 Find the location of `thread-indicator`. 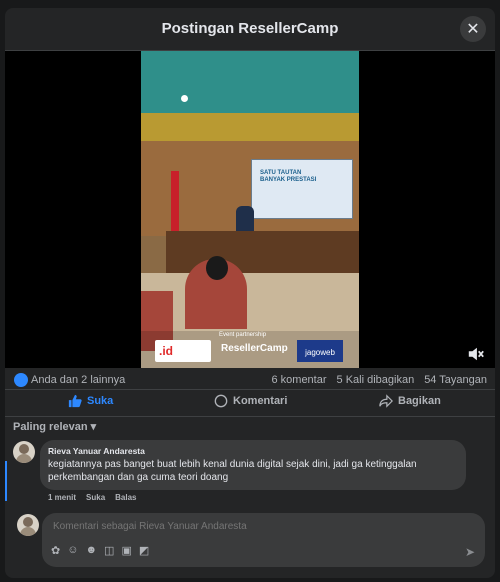

thread-indicator is located at coordinates (6, 481).